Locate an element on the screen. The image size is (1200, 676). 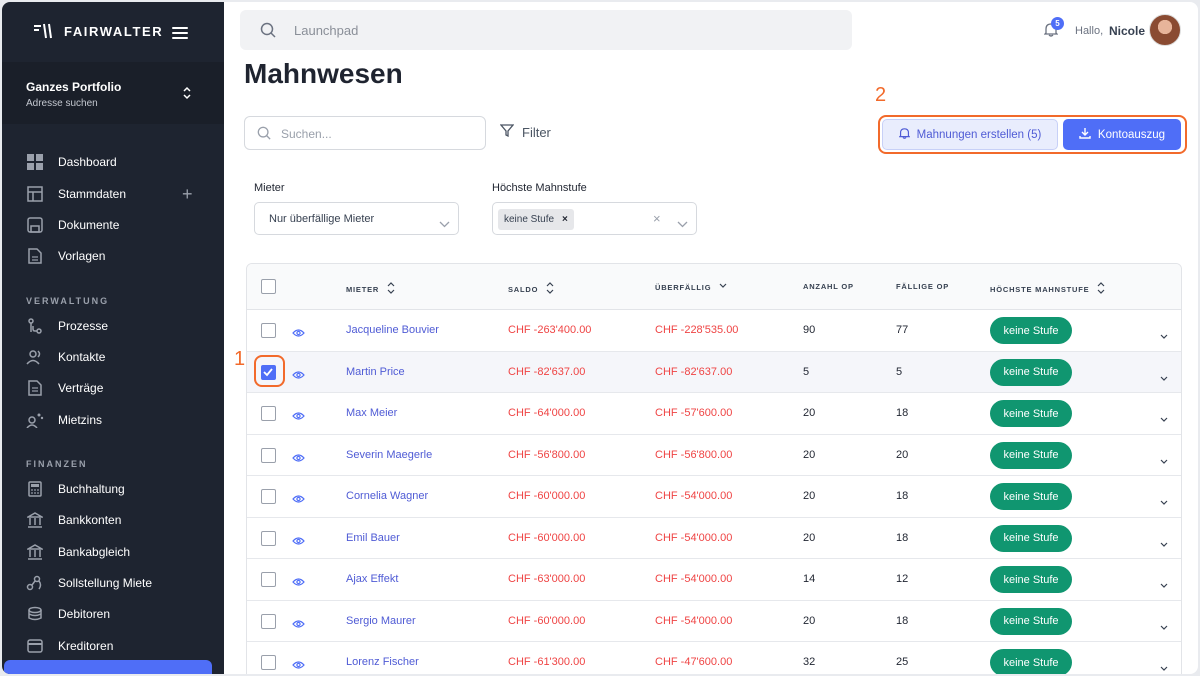
sidebar-item-vorlagen: Vorlagen is located at coordinates (65, 256).